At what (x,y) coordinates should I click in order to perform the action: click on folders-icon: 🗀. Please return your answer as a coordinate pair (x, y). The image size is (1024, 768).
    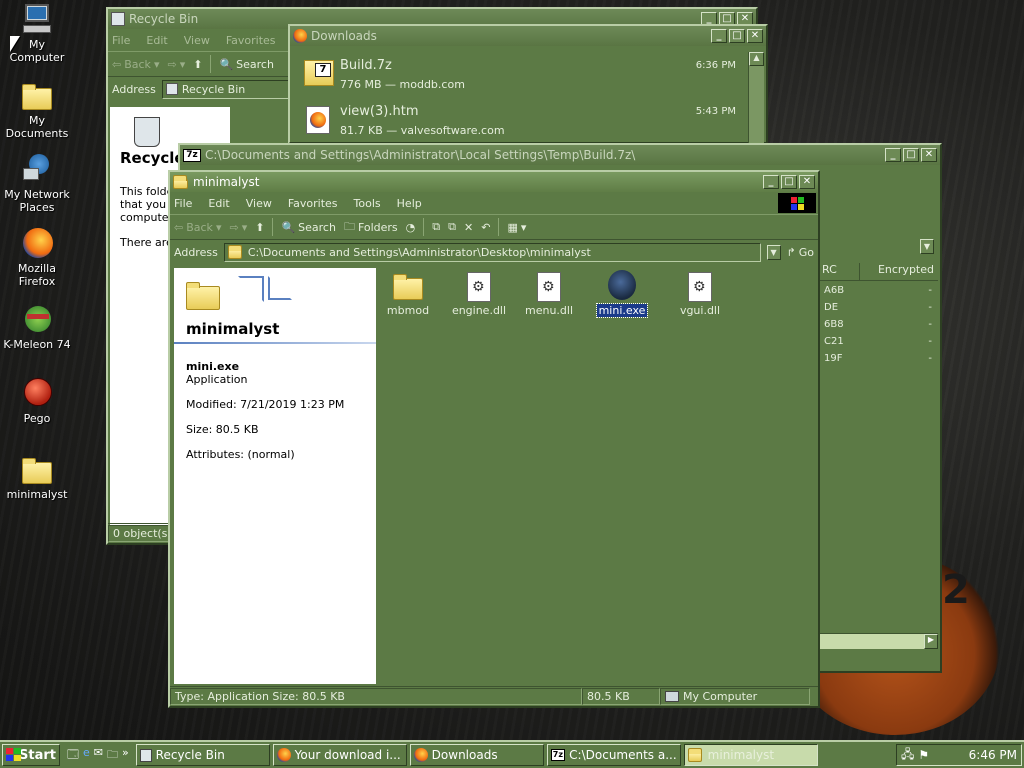
    Looking at the image, I should click on (349, 226).